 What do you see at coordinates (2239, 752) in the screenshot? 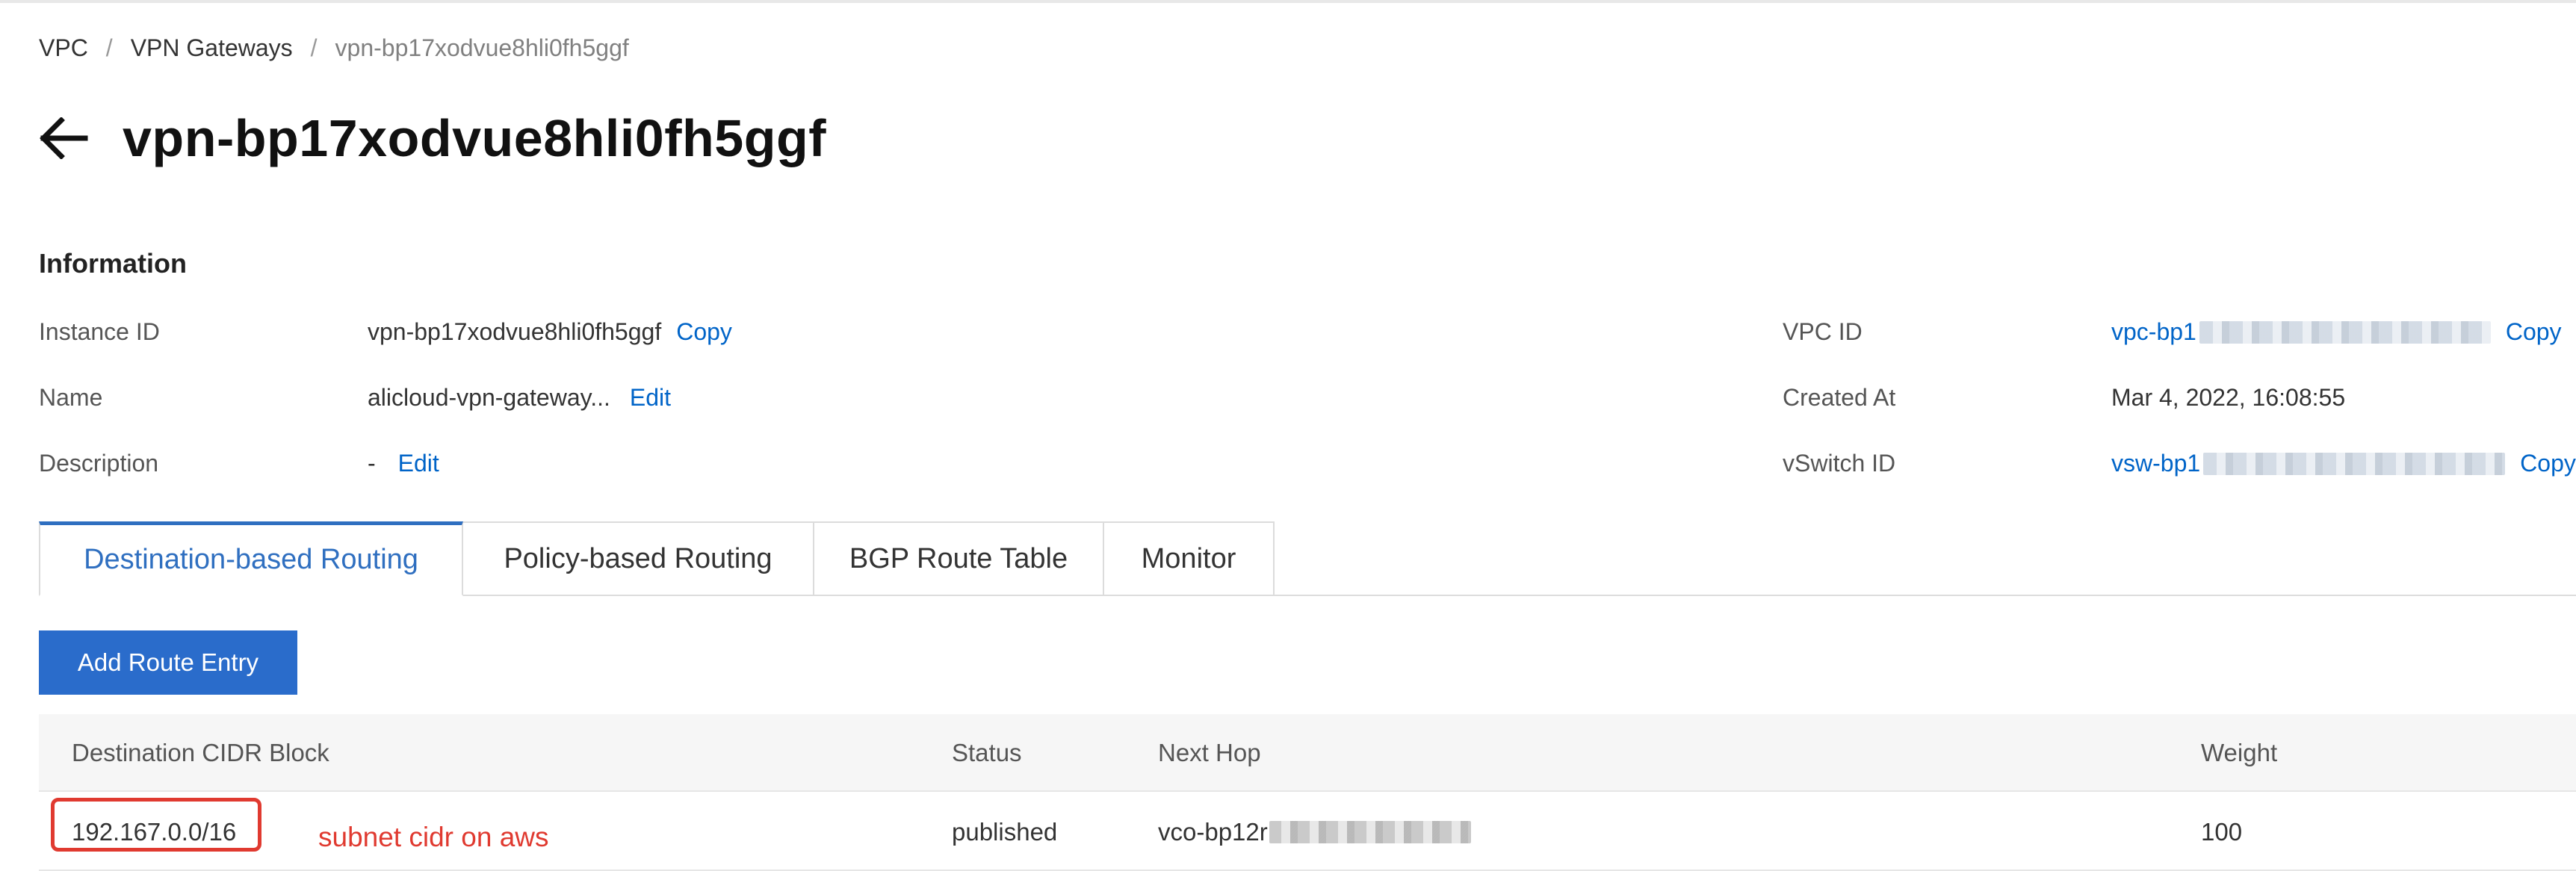
I see `column-weight: Weight` at bounding box center [2239, 752].